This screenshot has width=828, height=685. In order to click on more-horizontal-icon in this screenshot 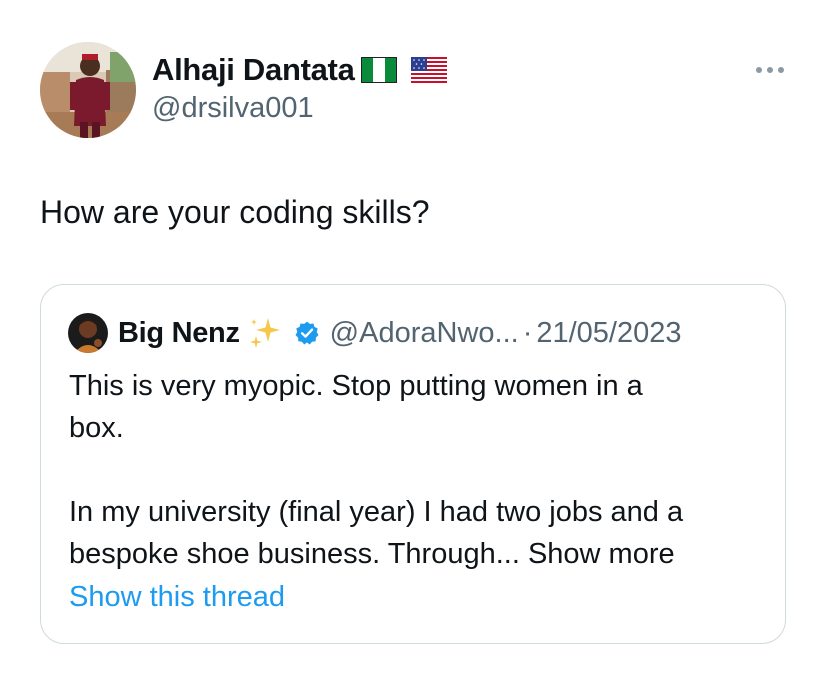, I will do `click(770, 70)`.